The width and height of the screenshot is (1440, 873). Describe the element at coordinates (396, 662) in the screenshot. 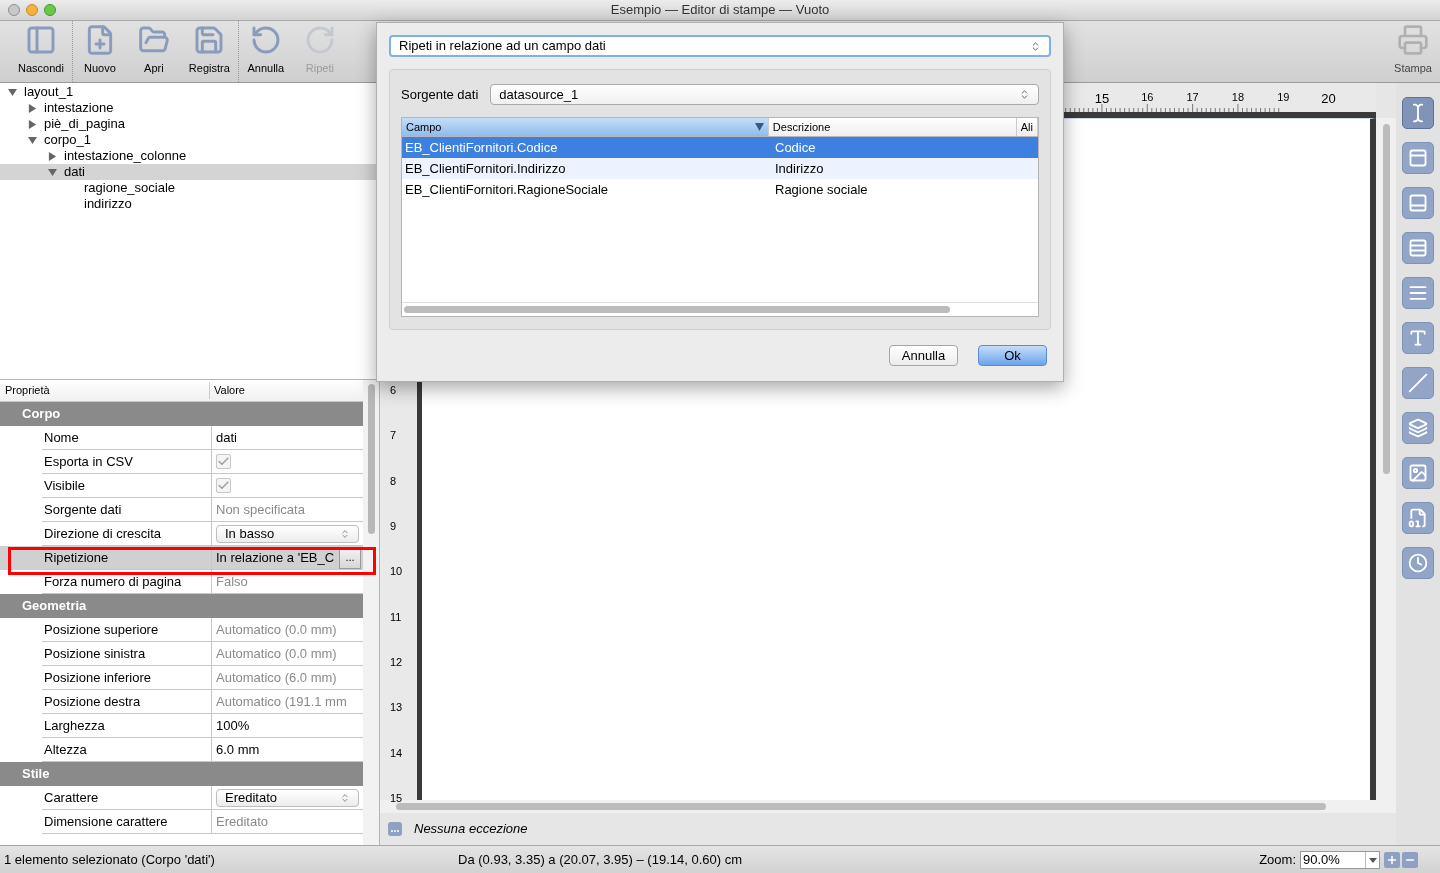

I see `ruler-label: 12` at that location.